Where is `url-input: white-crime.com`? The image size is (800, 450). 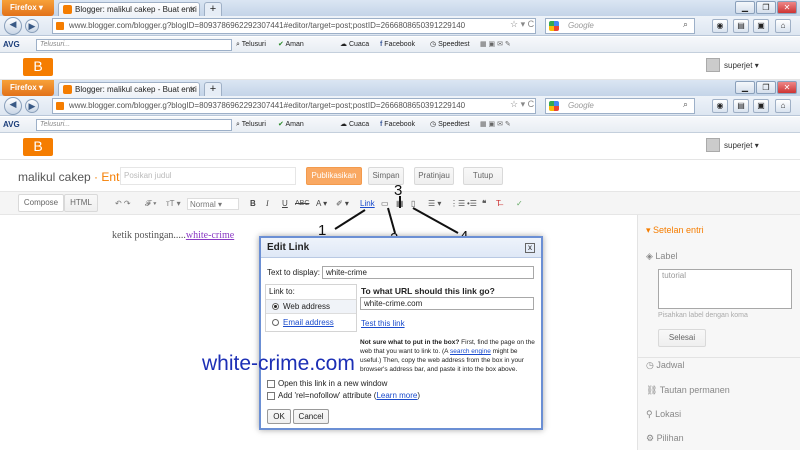 url-input: white-crime.com is located at coordinates (447, 303).